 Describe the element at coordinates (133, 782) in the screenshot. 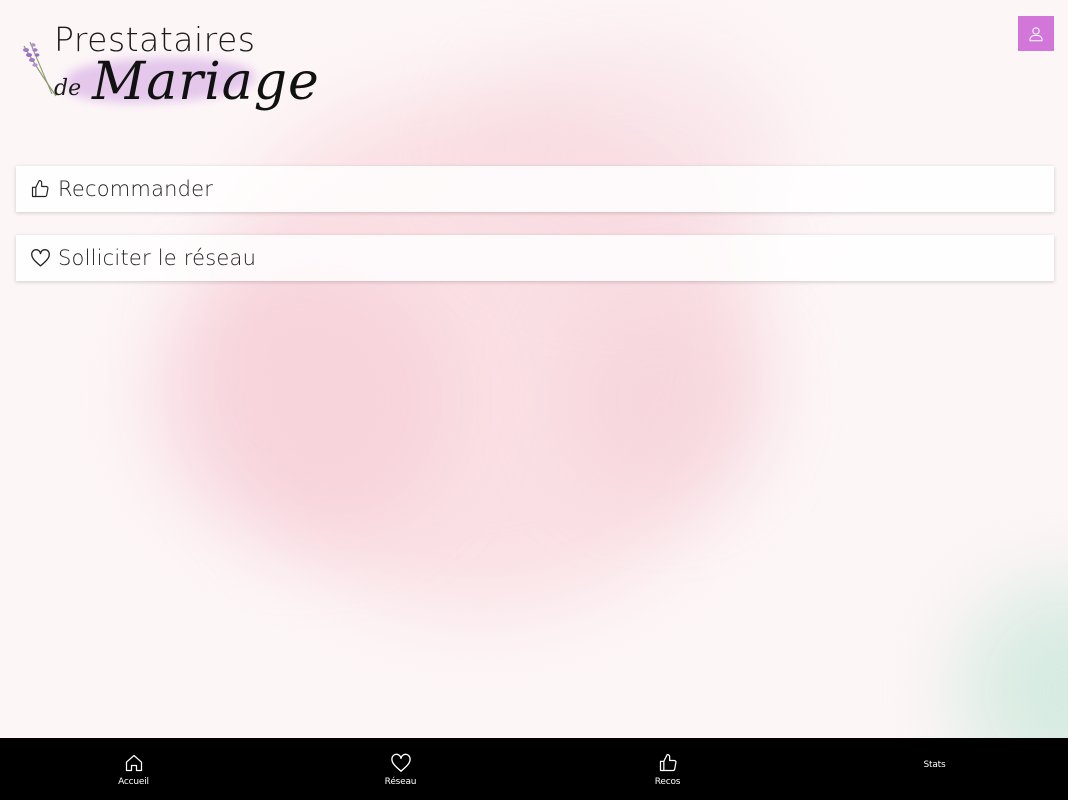

I see `nav-label-accueil: Accueil` at that location.